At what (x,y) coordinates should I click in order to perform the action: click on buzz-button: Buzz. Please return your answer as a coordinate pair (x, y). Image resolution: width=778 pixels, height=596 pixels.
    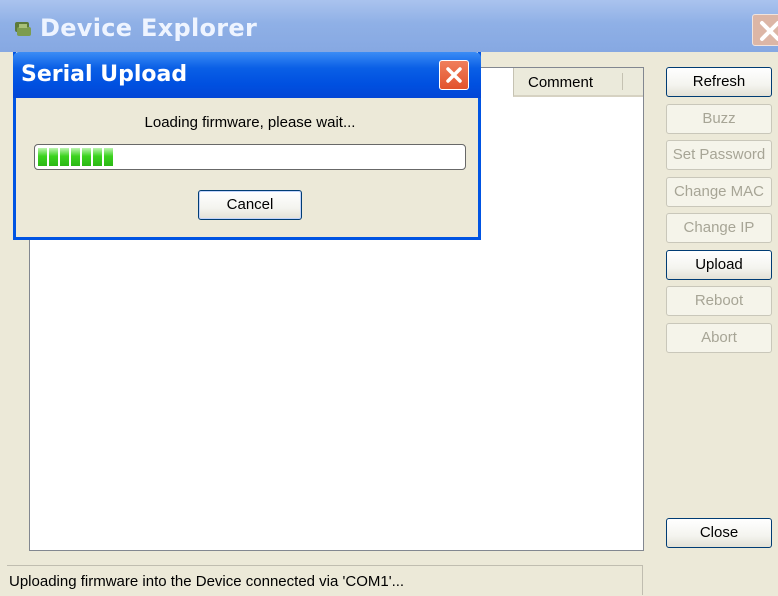
    Looking at the image, I should click on (719, 119).